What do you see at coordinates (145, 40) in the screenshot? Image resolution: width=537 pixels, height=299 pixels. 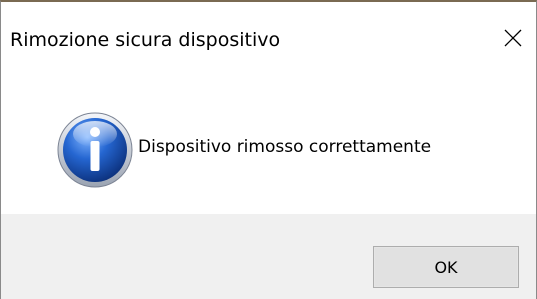 I see `dialog-title: Rimozione sicura dispositivo` at bounding box center [145, 40].